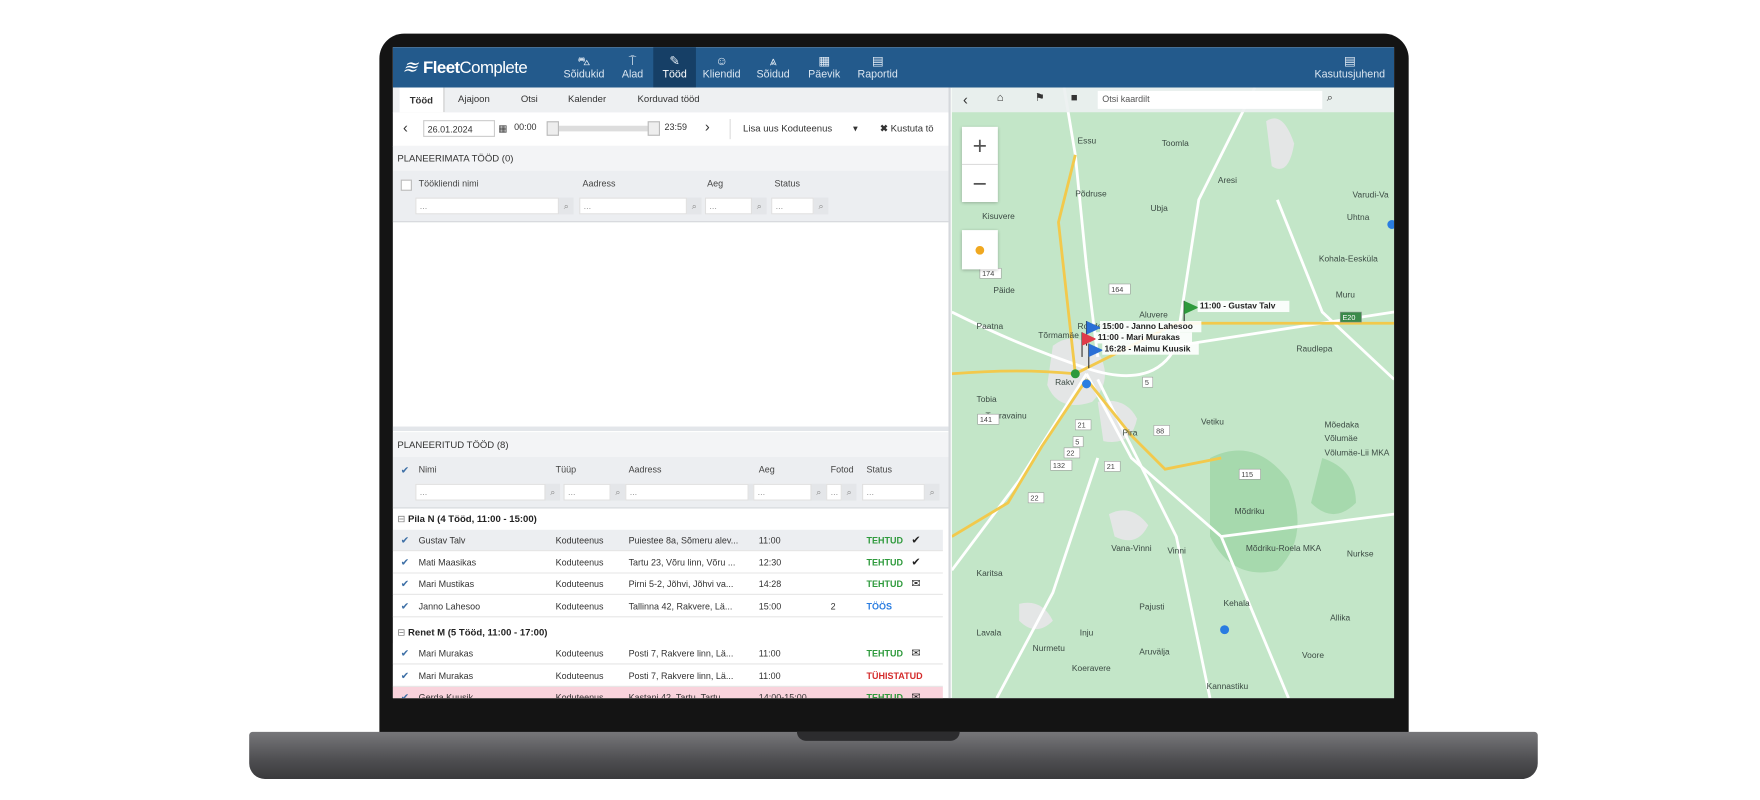  I want to click on map-place-label: Uhtna, so click(1358, 217).